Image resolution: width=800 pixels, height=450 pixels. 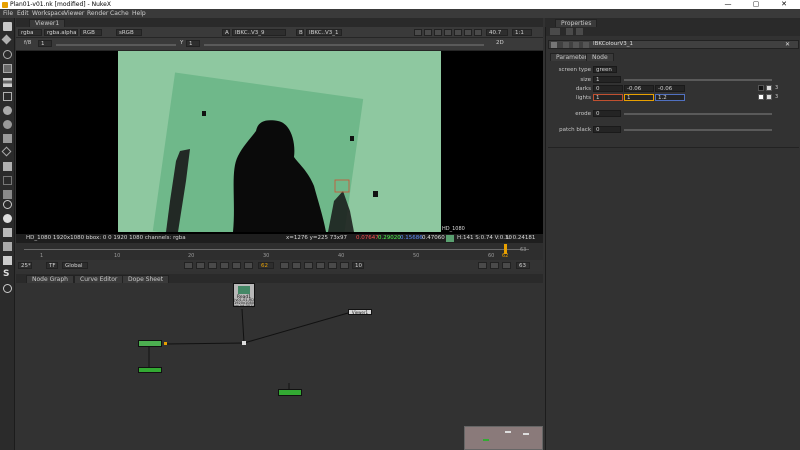 I want to click on erode-slider, so click(x=698, y=114).